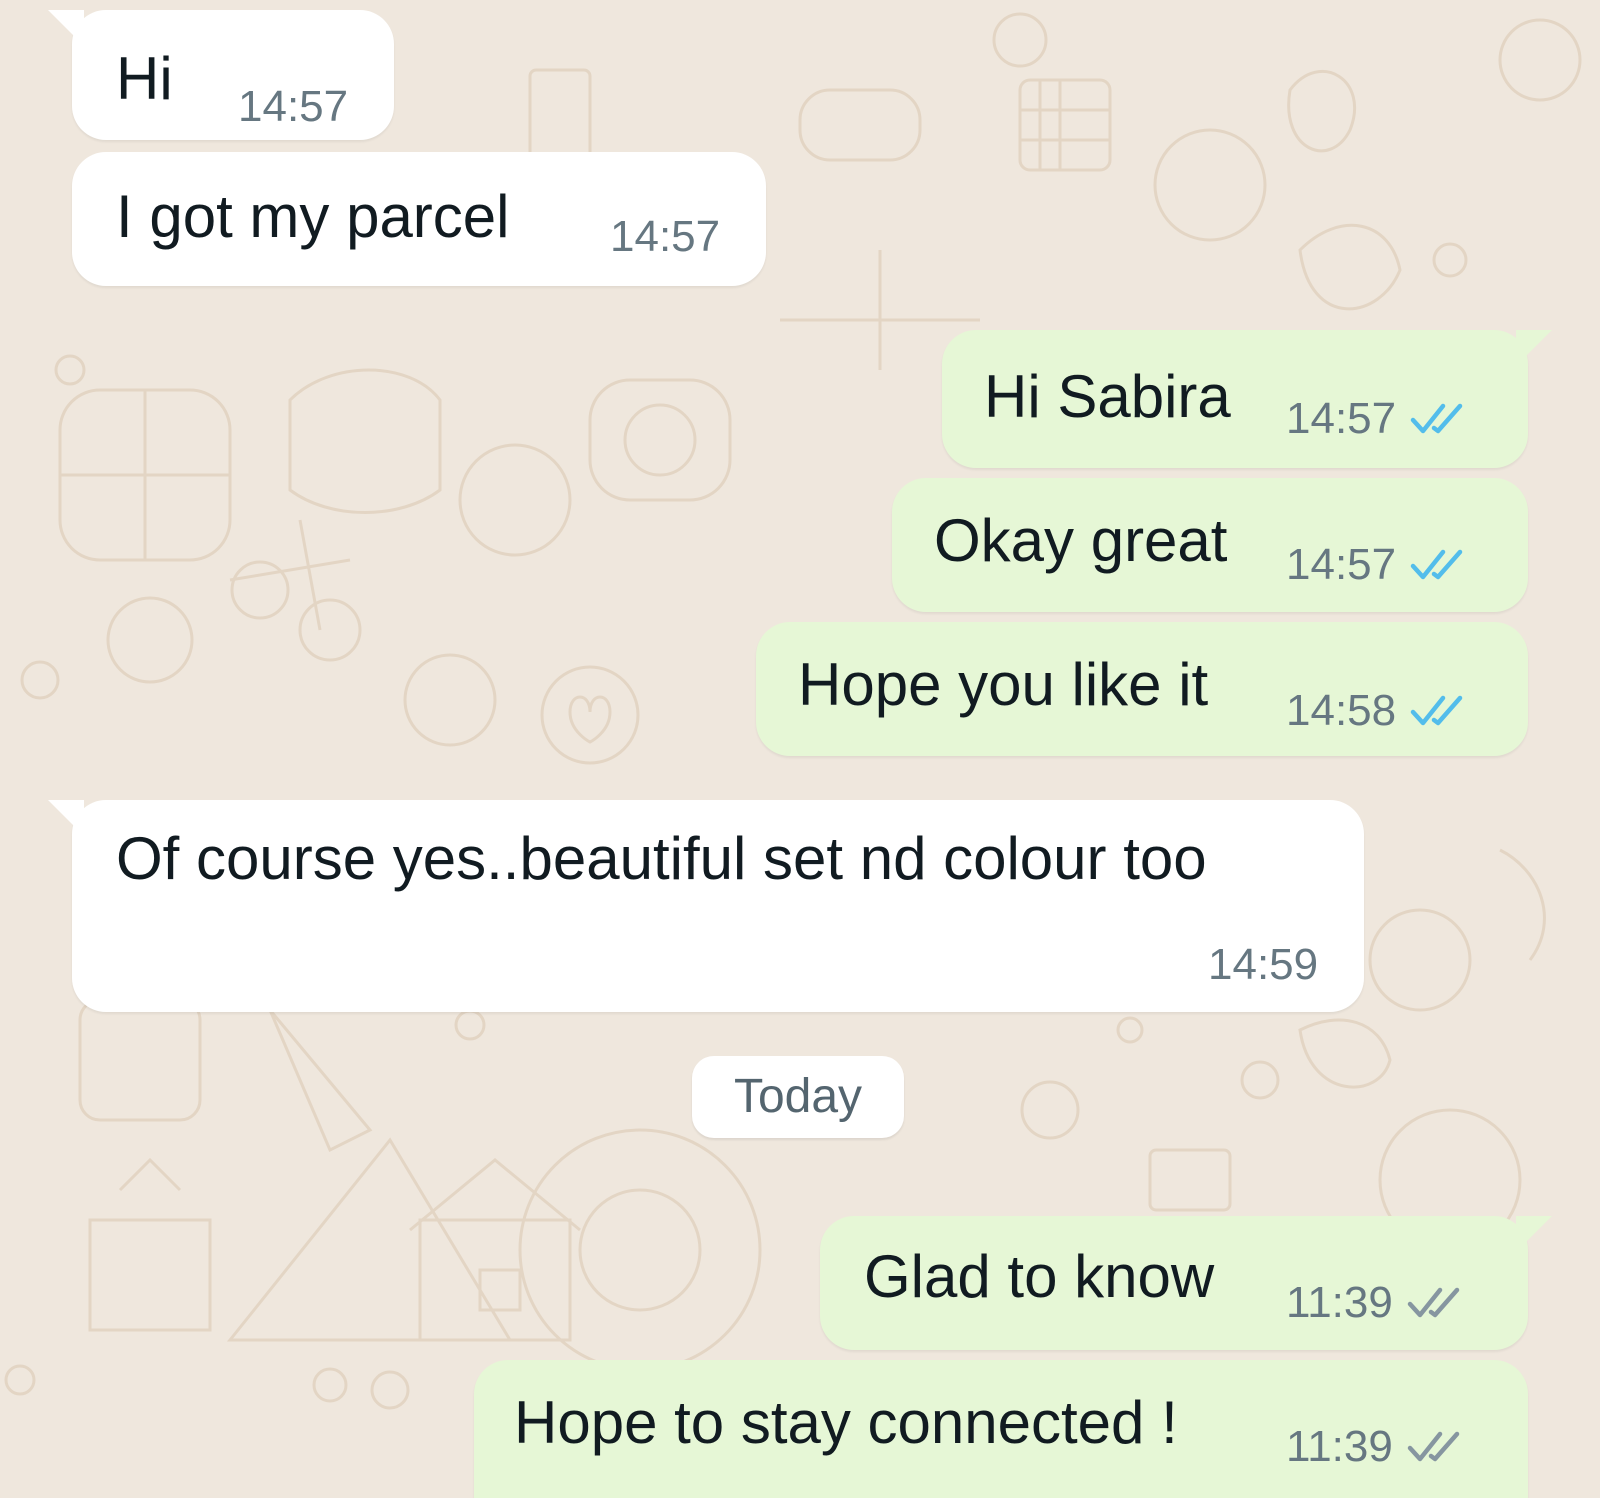 The height and width of the screenshot is (1498, 1600). I want to click on message-meta: 14:58, so click(1378, 711).